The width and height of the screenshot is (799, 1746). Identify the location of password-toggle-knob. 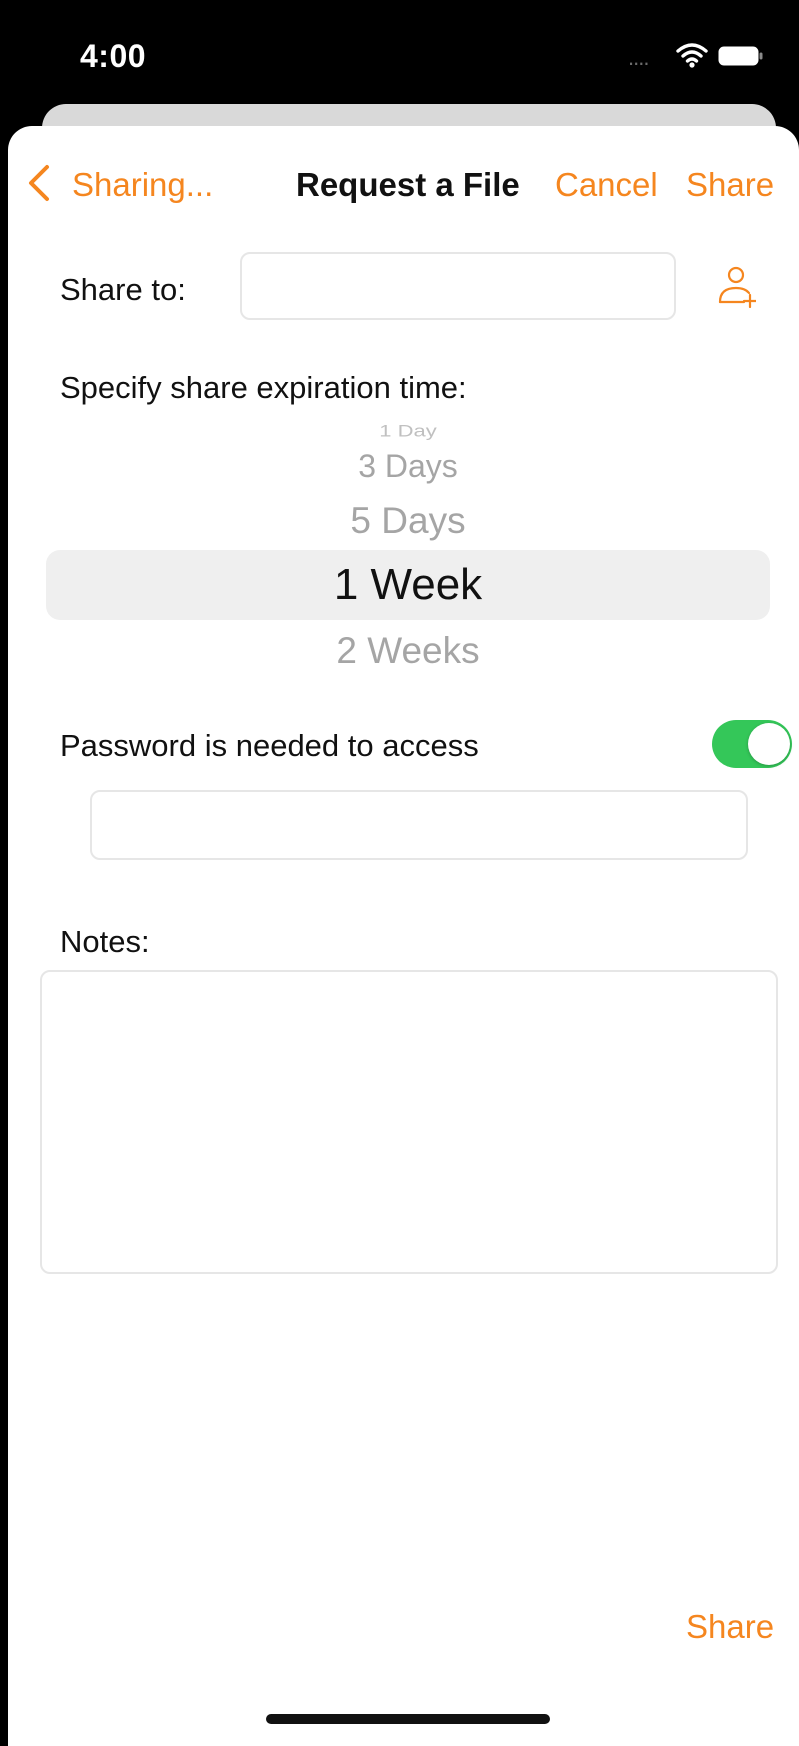
(769, 744).